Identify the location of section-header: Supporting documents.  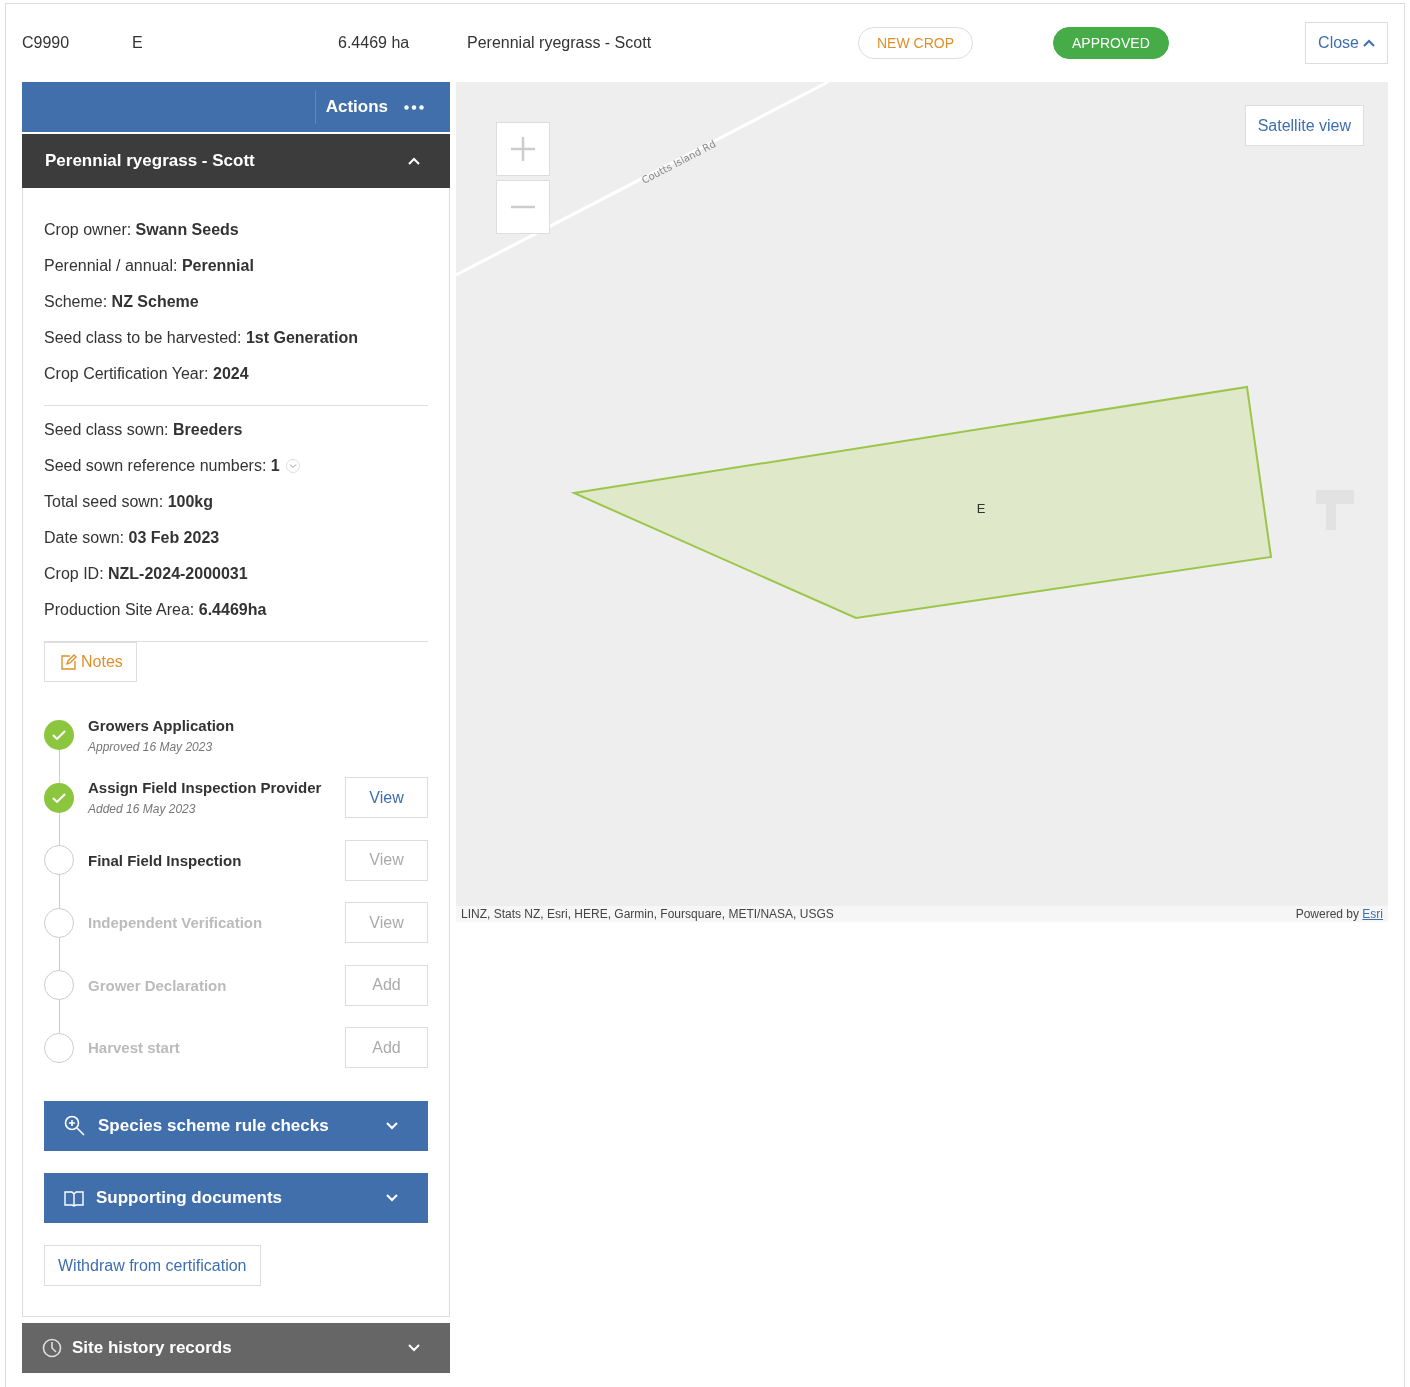
(236, 1198).